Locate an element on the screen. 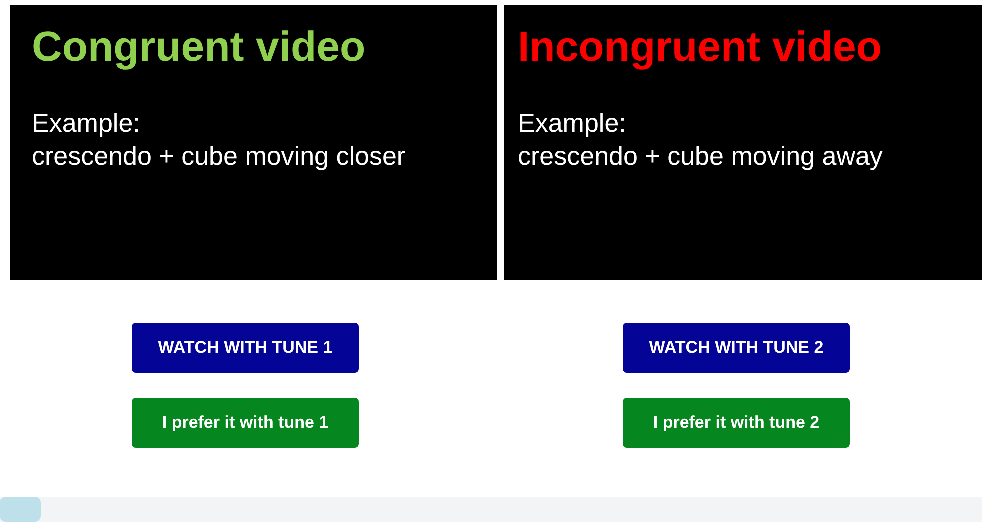 This screenshot has width=982, height=522. example-text: crescendo + cube moving closer is located at coordinates (219, 156).